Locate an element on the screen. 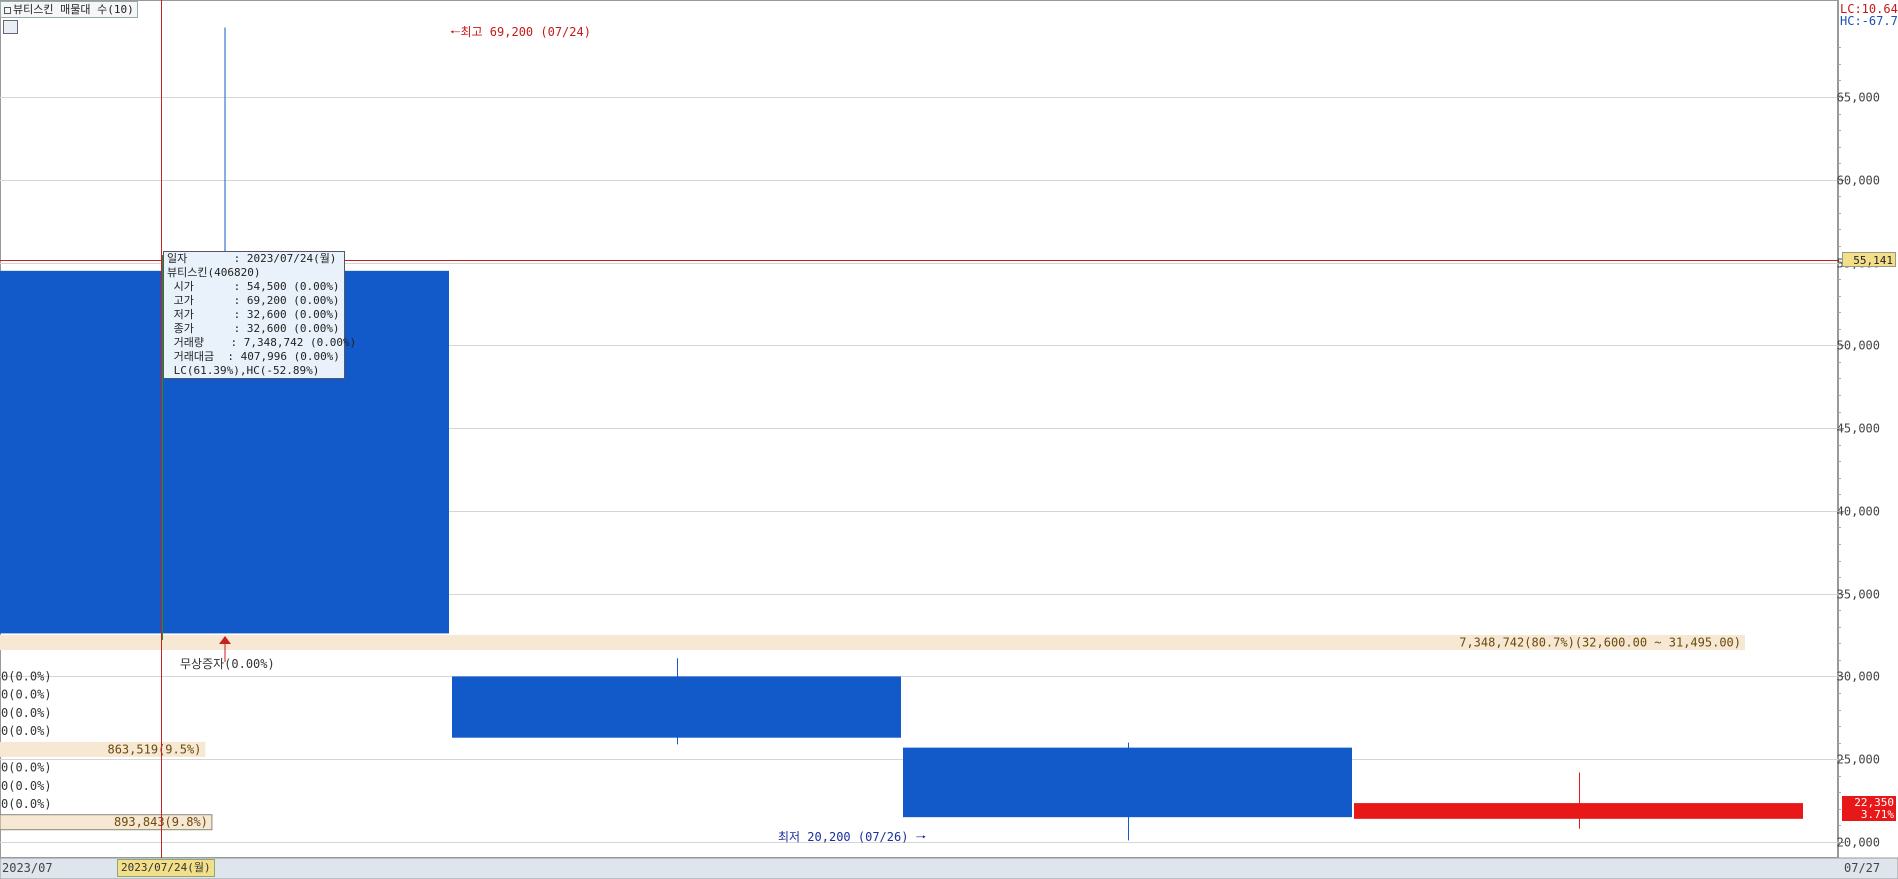  y-axis-tick-label: 30,000 is located at coordinates (1858, 677).